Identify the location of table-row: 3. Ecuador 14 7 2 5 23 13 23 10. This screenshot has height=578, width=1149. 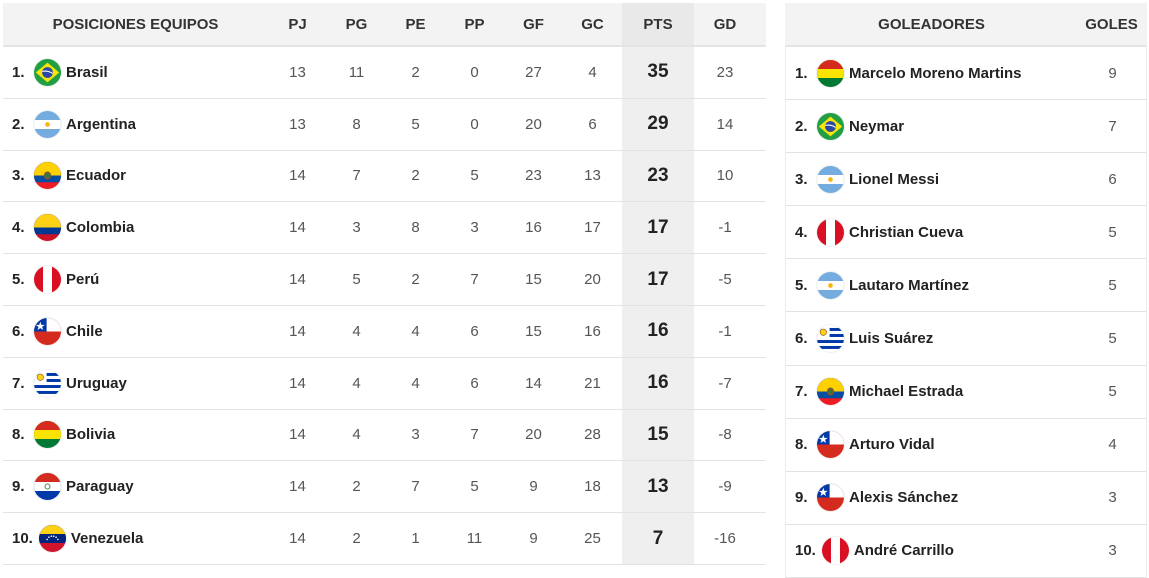
(384, 176).